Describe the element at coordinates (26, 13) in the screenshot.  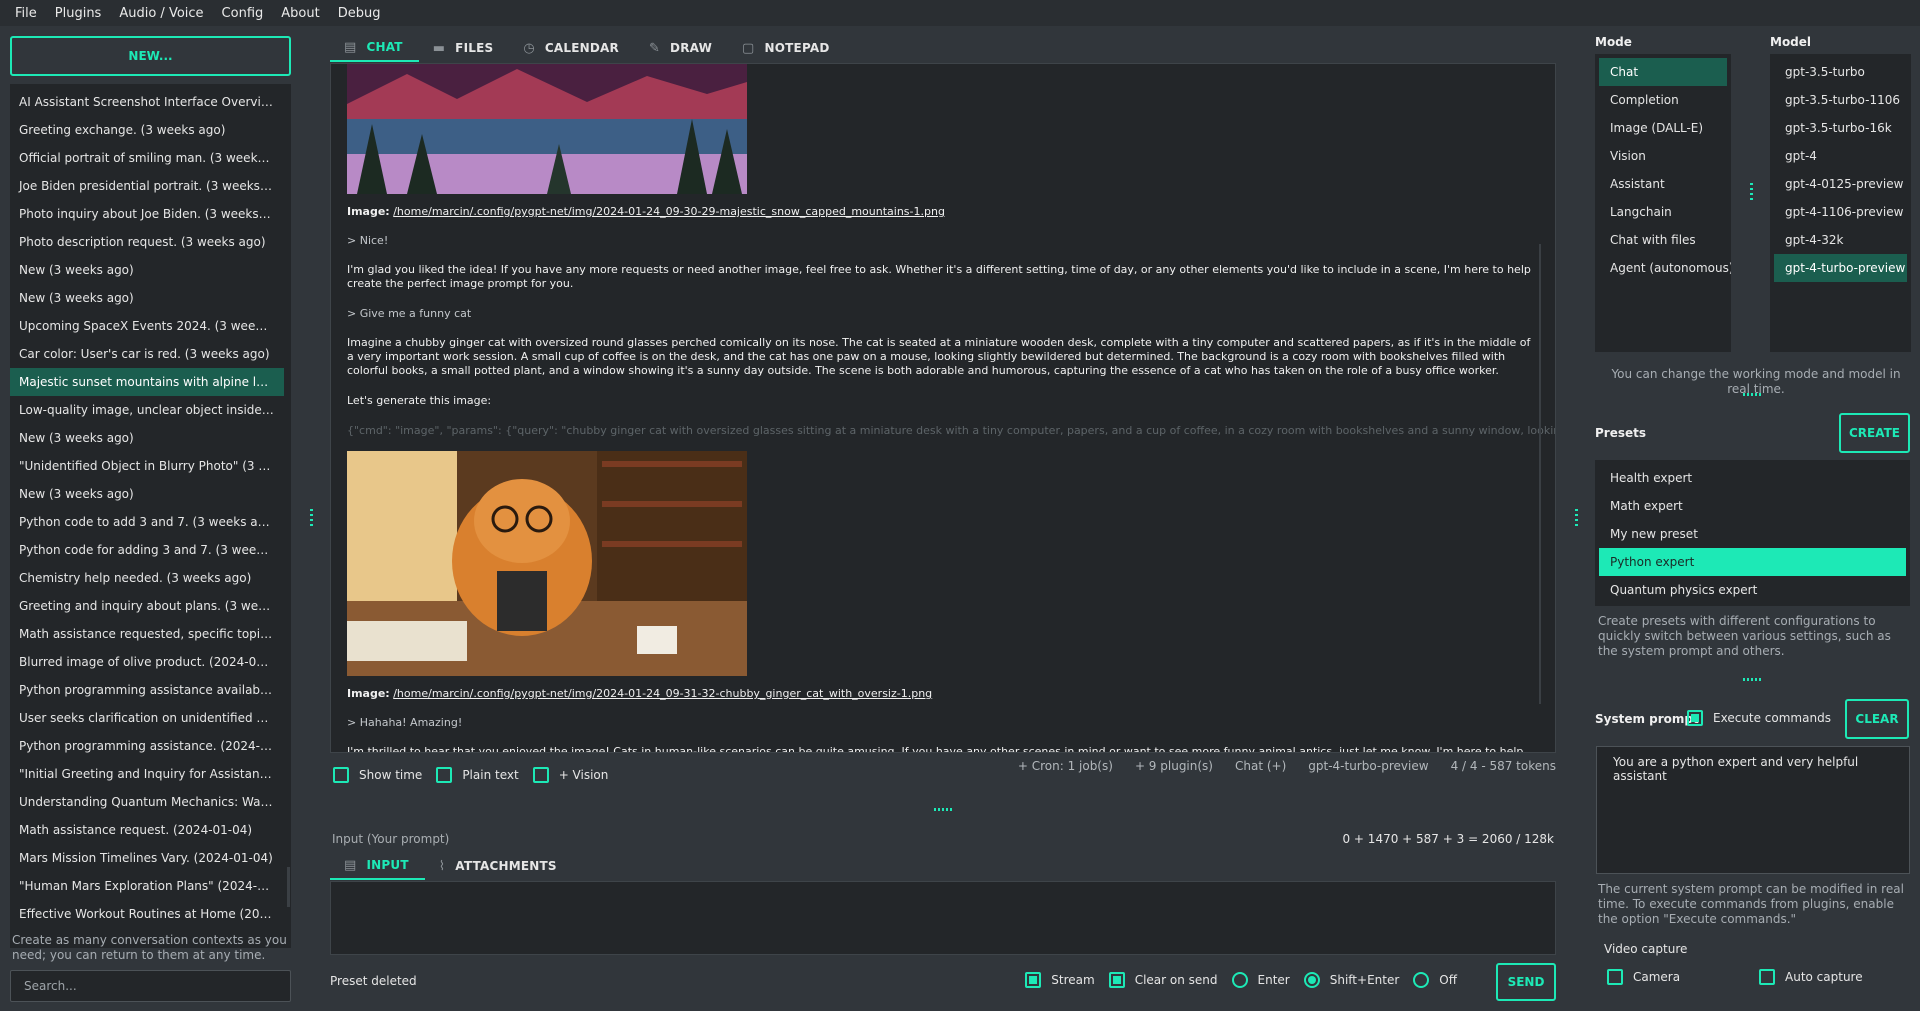
I see `menu-file: File` at that location.